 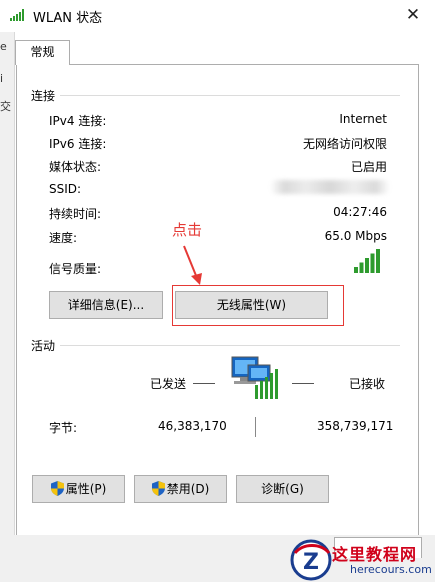 I want to click on background-window-text: 交, so click(x=5, y=106).